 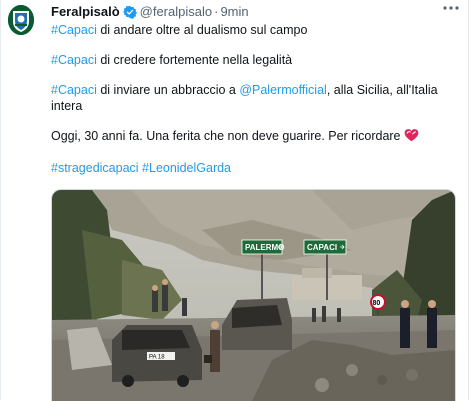 What do you see at coordinates (322, 247) in the screenshot?
I see `sign-capaci: CAPACI` at bounding box center [322, 247].